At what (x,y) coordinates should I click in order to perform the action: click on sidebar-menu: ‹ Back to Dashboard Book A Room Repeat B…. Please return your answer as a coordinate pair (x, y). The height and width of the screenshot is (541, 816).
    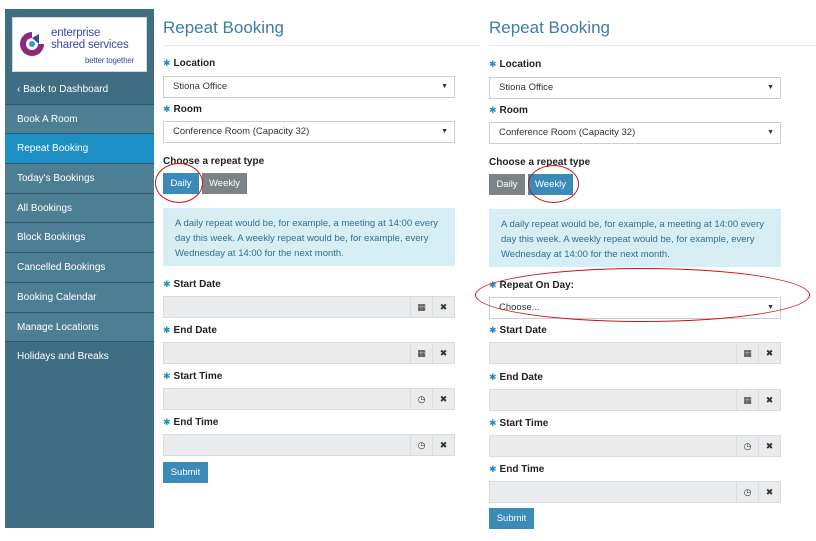
    Looking at the image, I should click on (79, 223).